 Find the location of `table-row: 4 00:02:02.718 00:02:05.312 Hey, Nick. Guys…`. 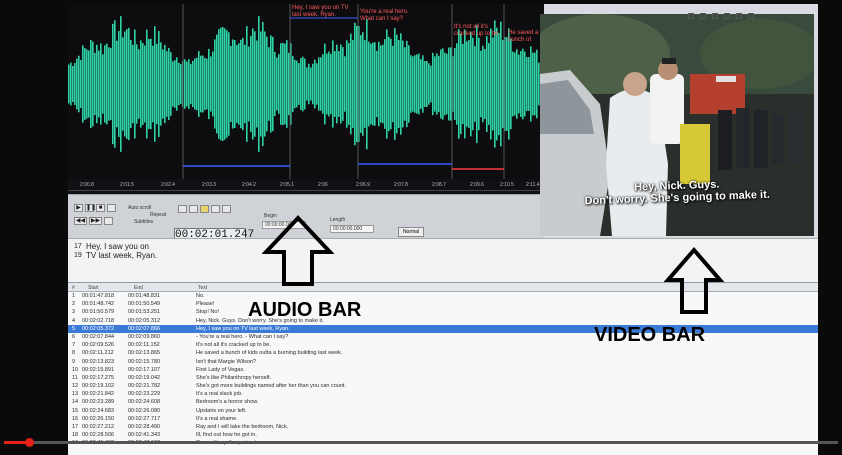

table-row: 4 00:02:02.718 00:02:05.312 Hey, Nick. Guys… is located at coordinates (443, 321).